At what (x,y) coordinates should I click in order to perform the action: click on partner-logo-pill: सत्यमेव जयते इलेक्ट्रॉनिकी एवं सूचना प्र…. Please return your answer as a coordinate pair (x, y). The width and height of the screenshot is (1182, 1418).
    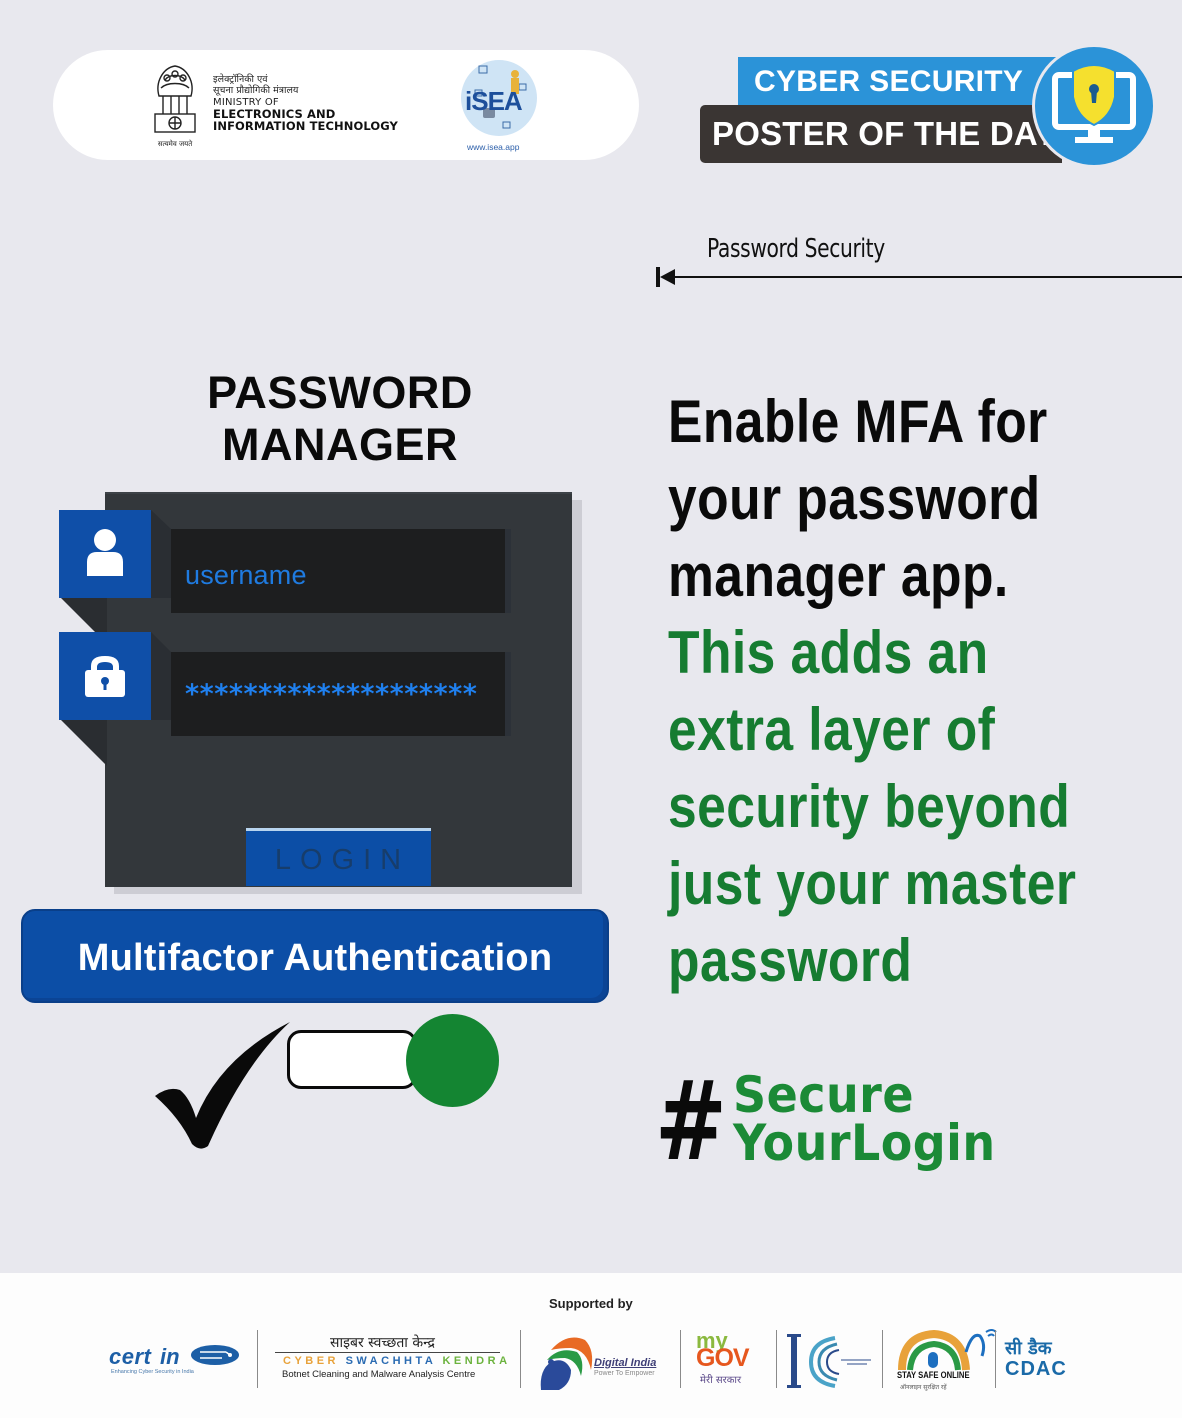
    Looking at the image, I should click on (346, 105).